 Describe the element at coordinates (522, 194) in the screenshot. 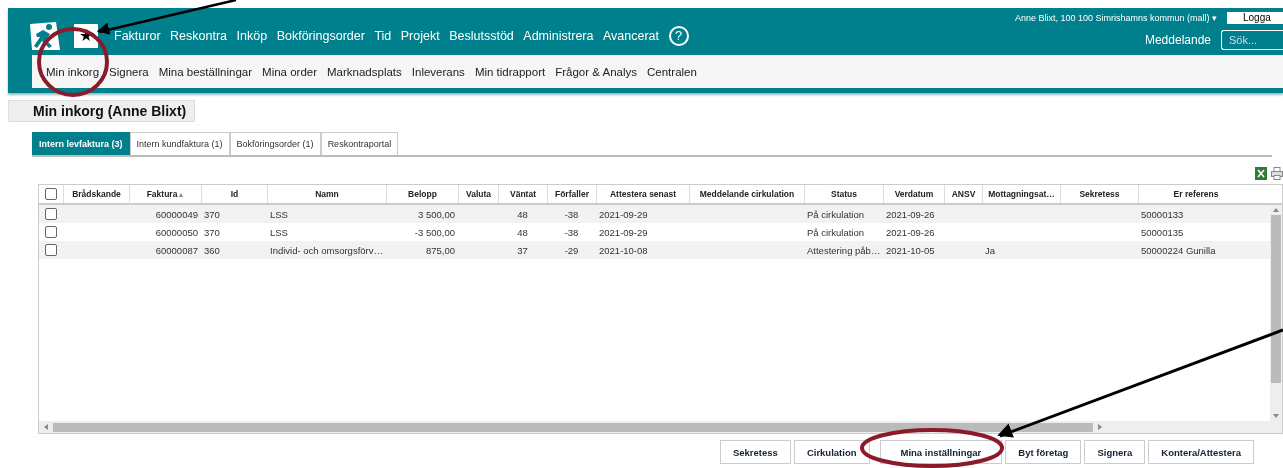

I see `column-header: Väntat` at that location.